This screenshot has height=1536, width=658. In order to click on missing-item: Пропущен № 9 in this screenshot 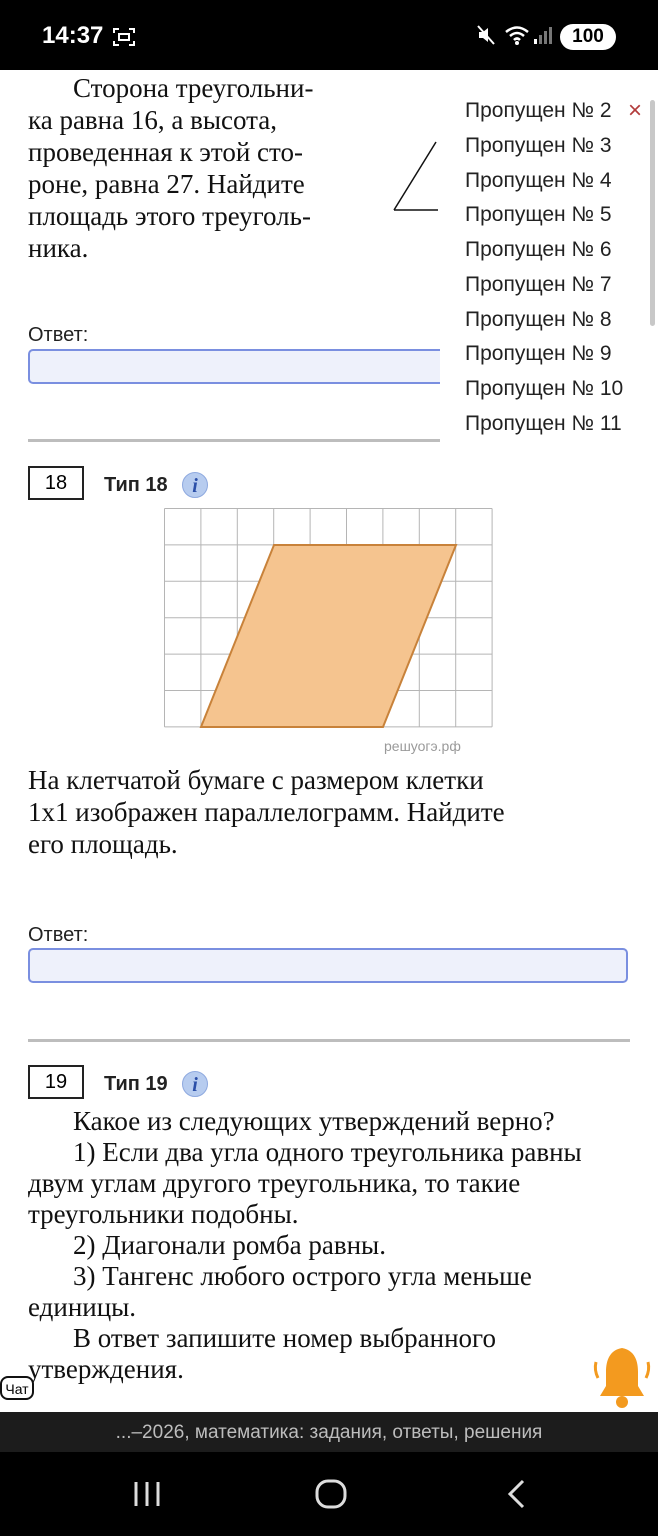, I will do `click(538, 354)`.